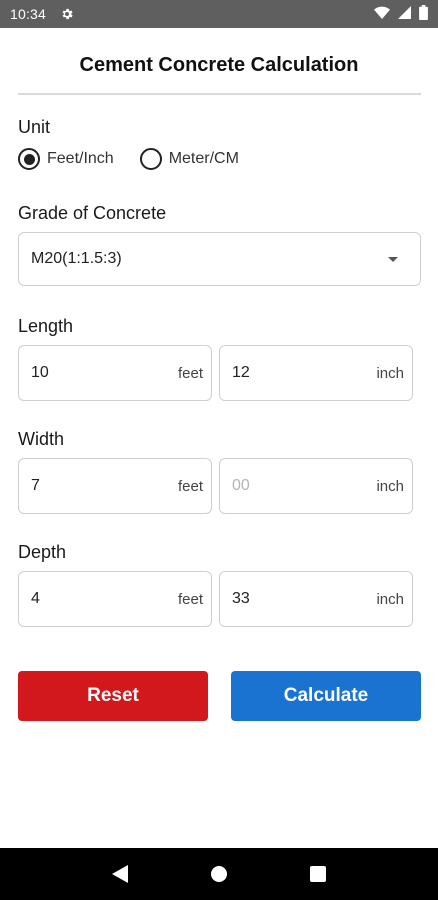 This screenshot has height=900, width=438. What do you see at coordinates (76, 258) in the screenshot?
I see `grade-selected-value: M20(1:1.5:3)` at bounding box center [76, 258].